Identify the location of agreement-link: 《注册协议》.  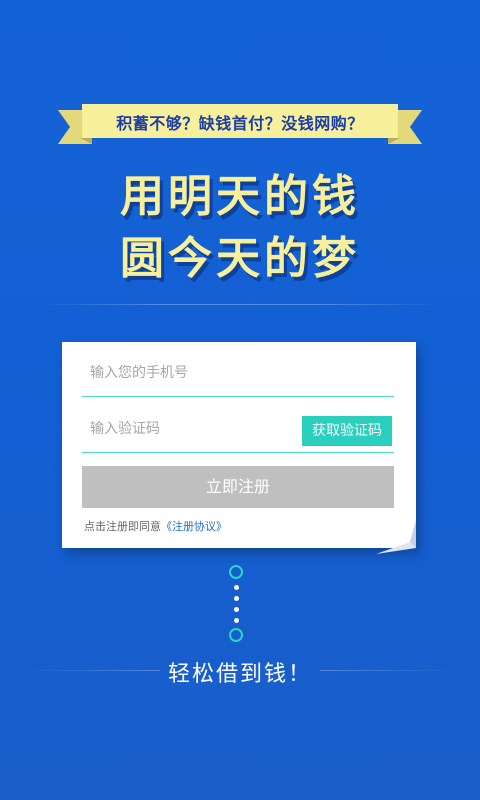
(194, 526).